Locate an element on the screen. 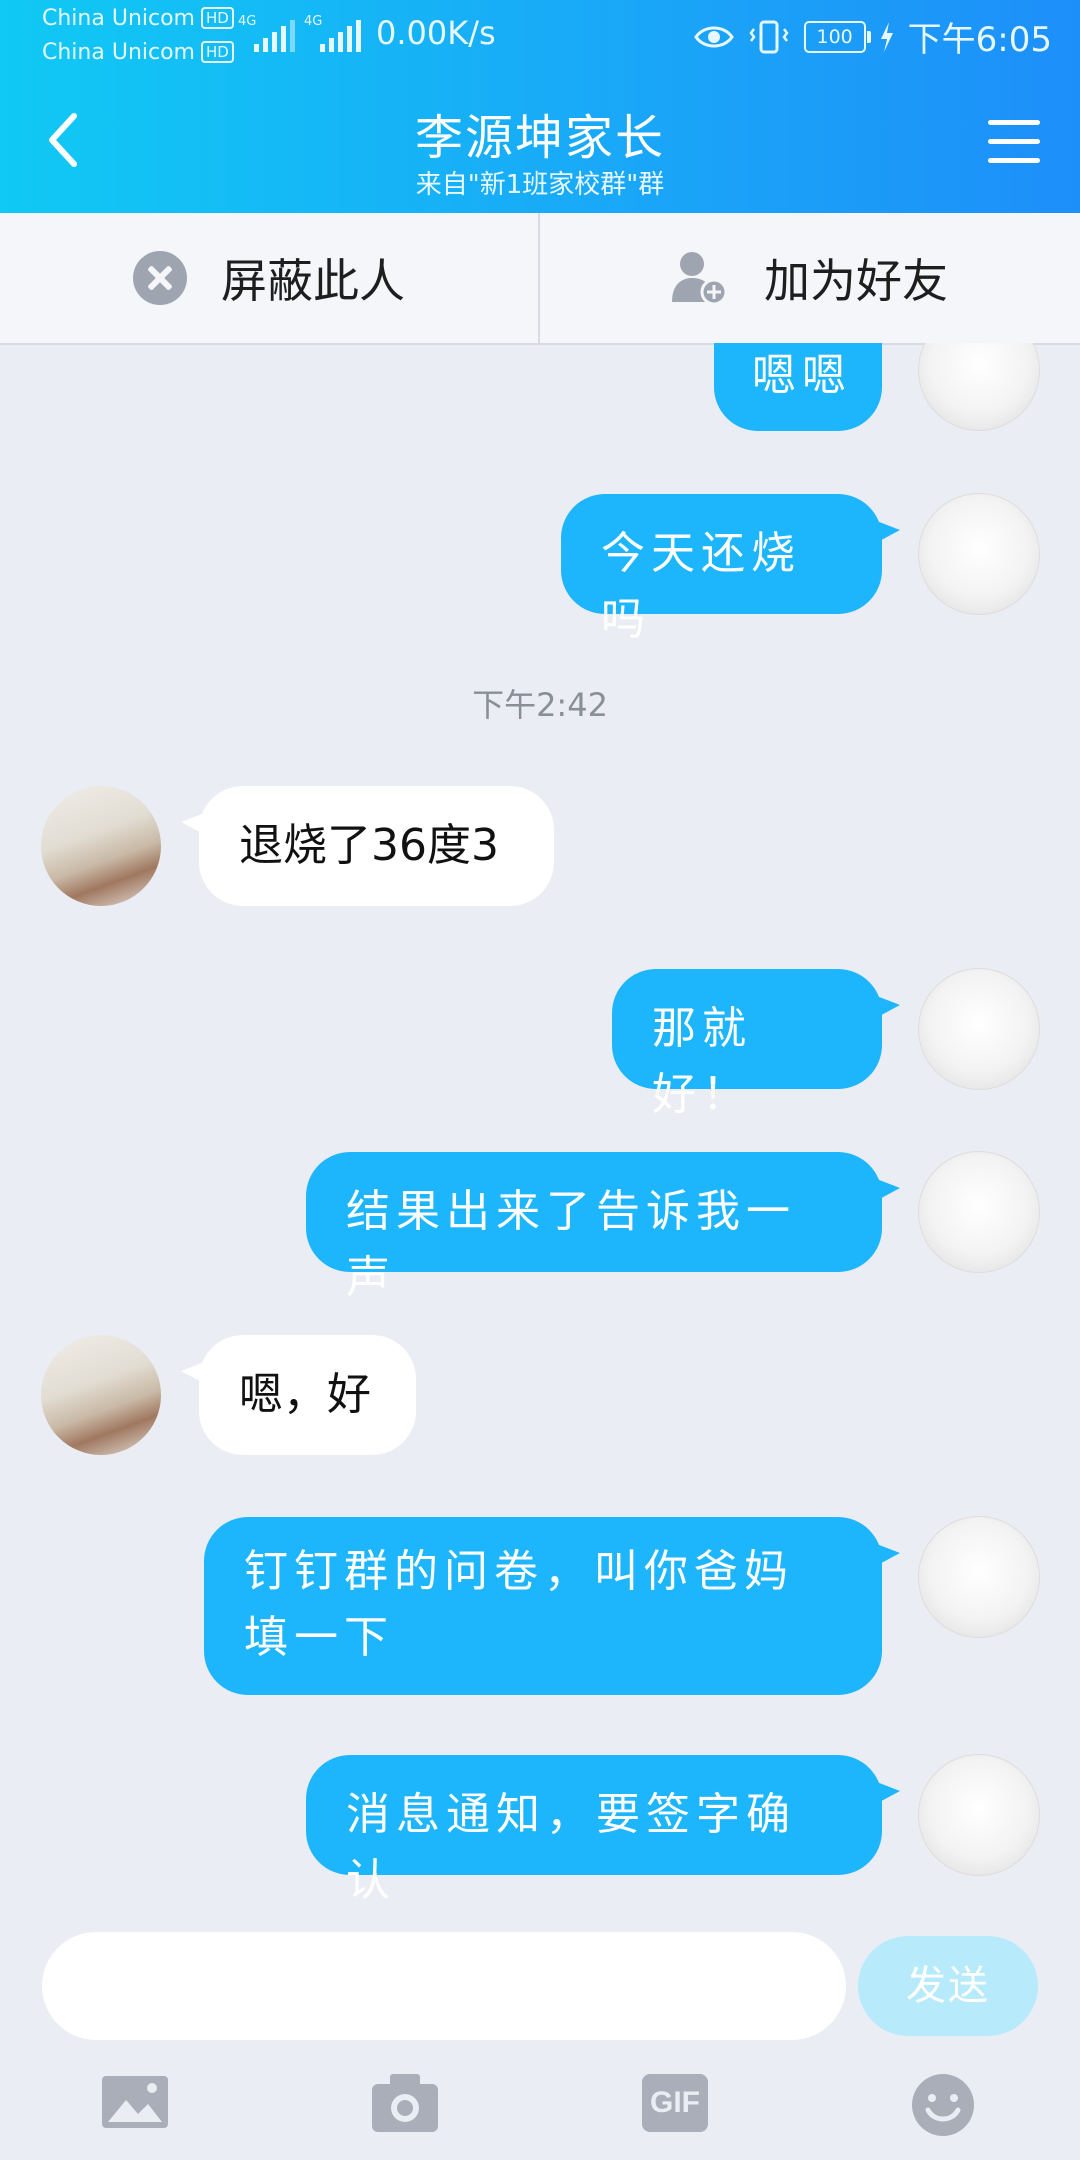 The image size is (1080, 2160). menu-icon is located at coordinates (1014, 122).